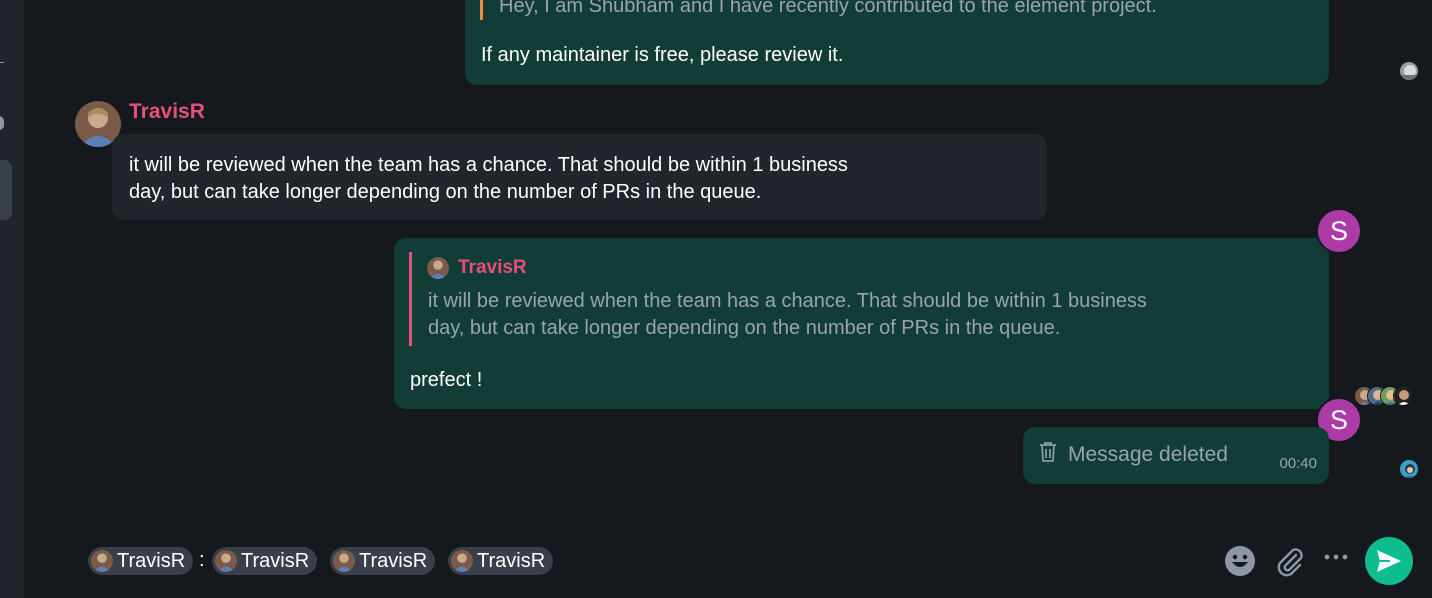 Image resolution: width=1432 pixels, height=598 pixels. What do you see at coordinates (1049, 453) in the screenshot?
I see `trash-icon` at bounding box center [1049, 453].